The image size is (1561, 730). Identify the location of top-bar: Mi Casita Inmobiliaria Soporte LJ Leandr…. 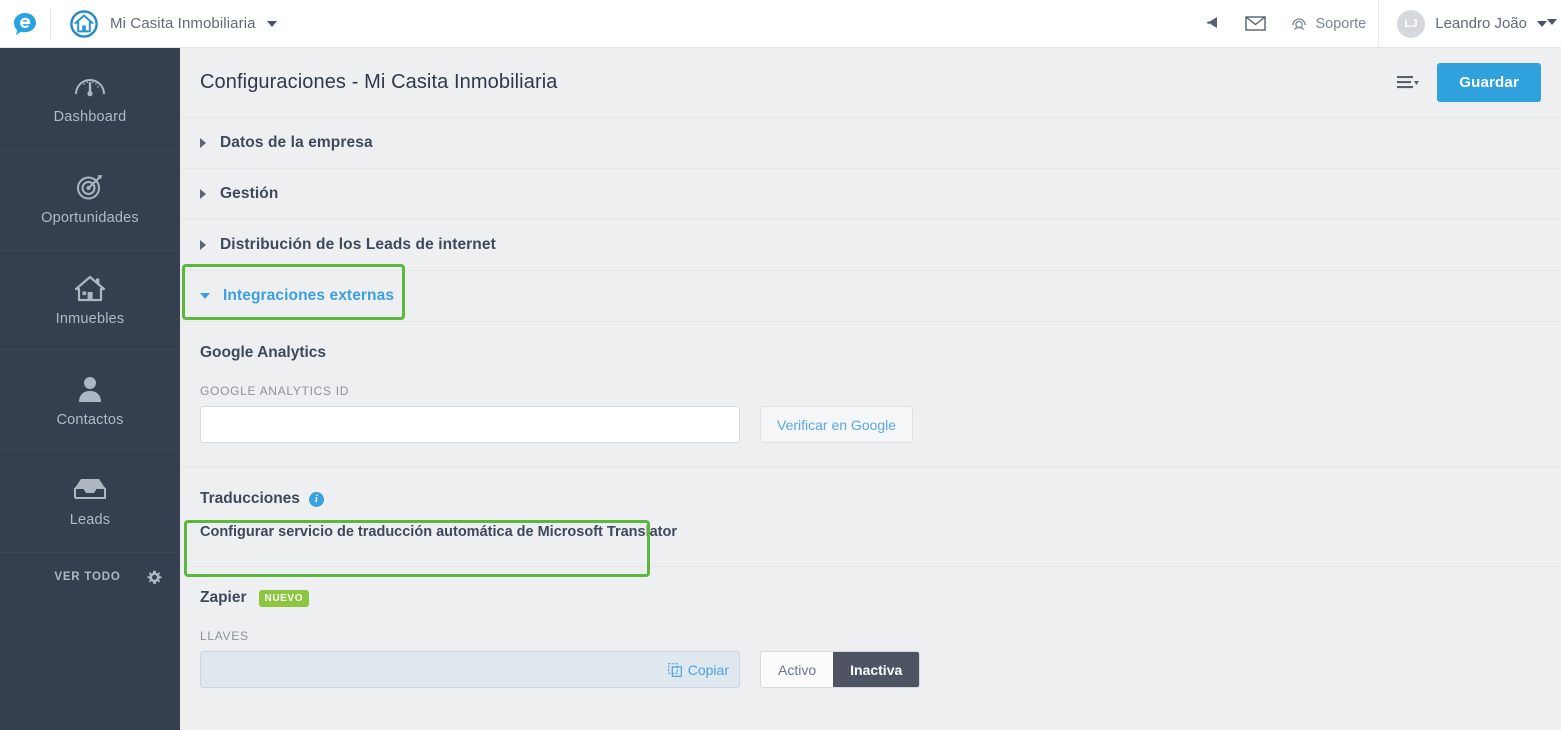
(780, 24).